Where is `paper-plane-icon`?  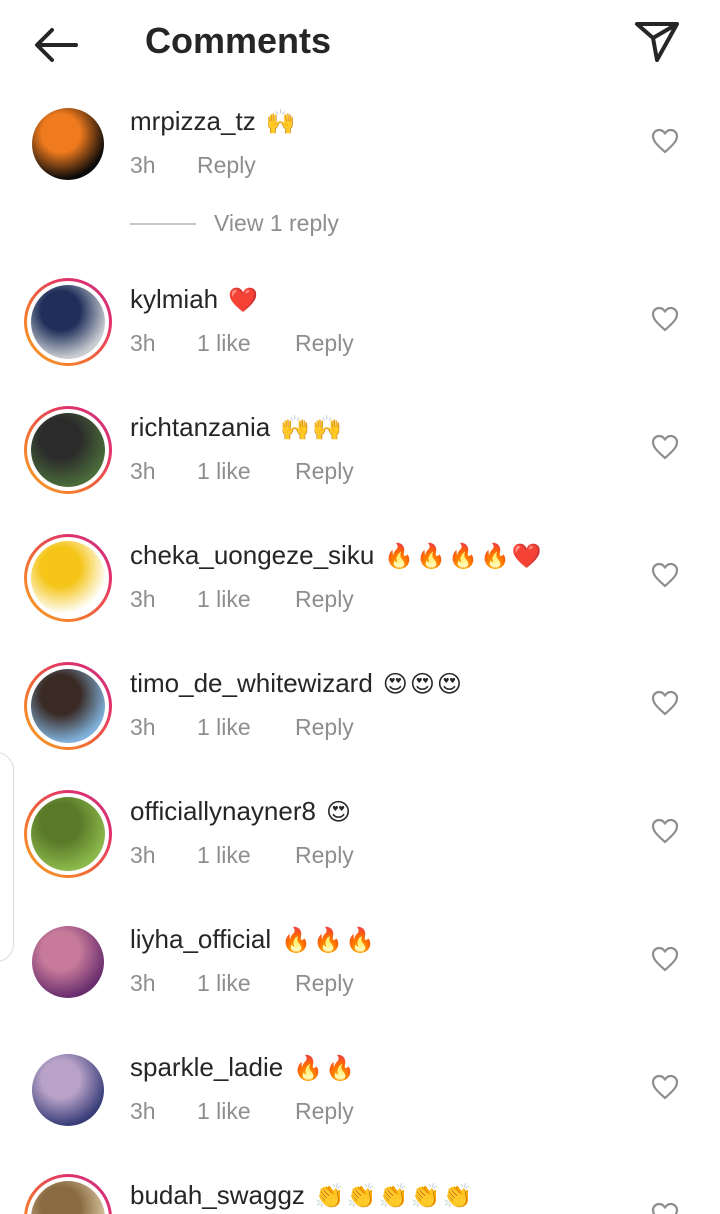 paper-plane-icon is located at coordinates (657, 42).